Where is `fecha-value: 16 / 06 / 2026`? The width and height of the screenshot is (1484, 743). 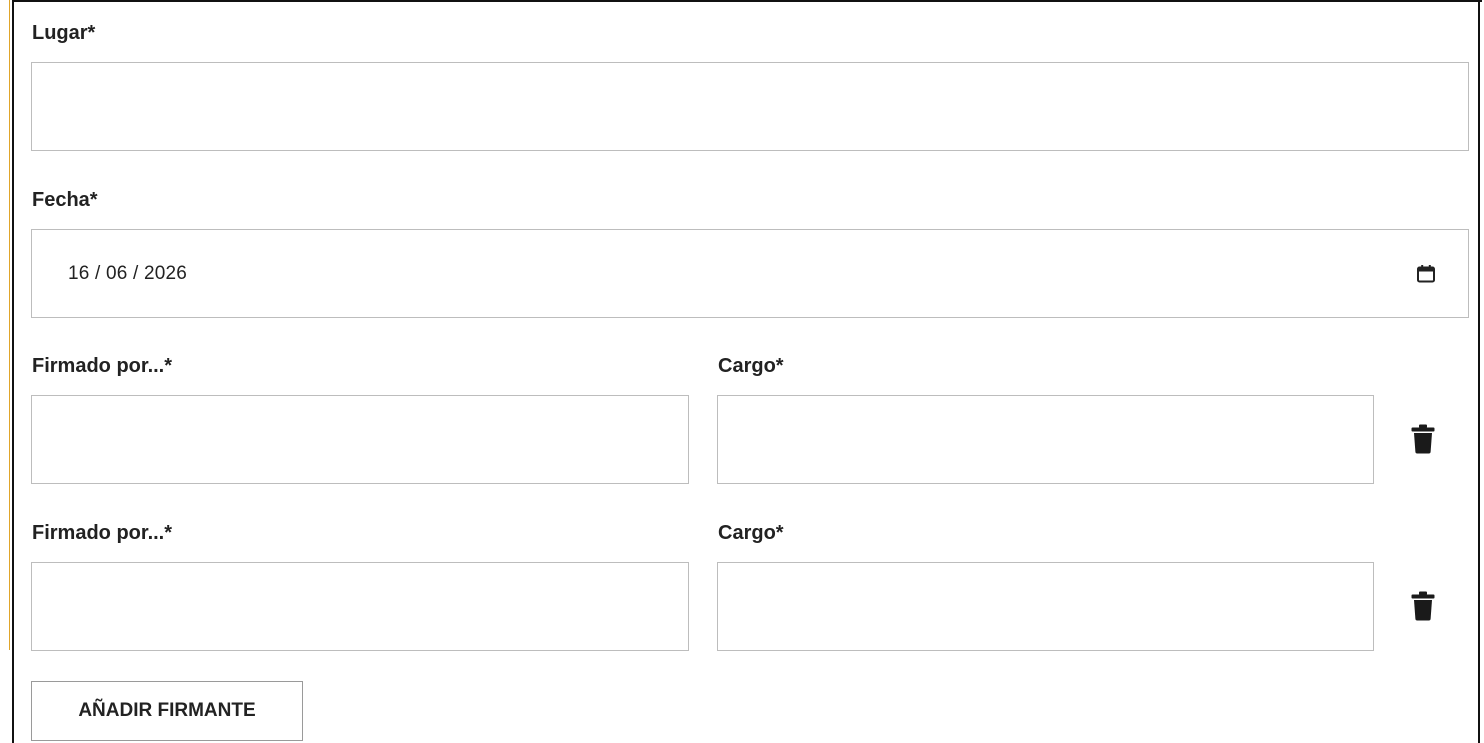
fecha-value: 16 / 06 / 2026 is located at coordinates (128, 273).